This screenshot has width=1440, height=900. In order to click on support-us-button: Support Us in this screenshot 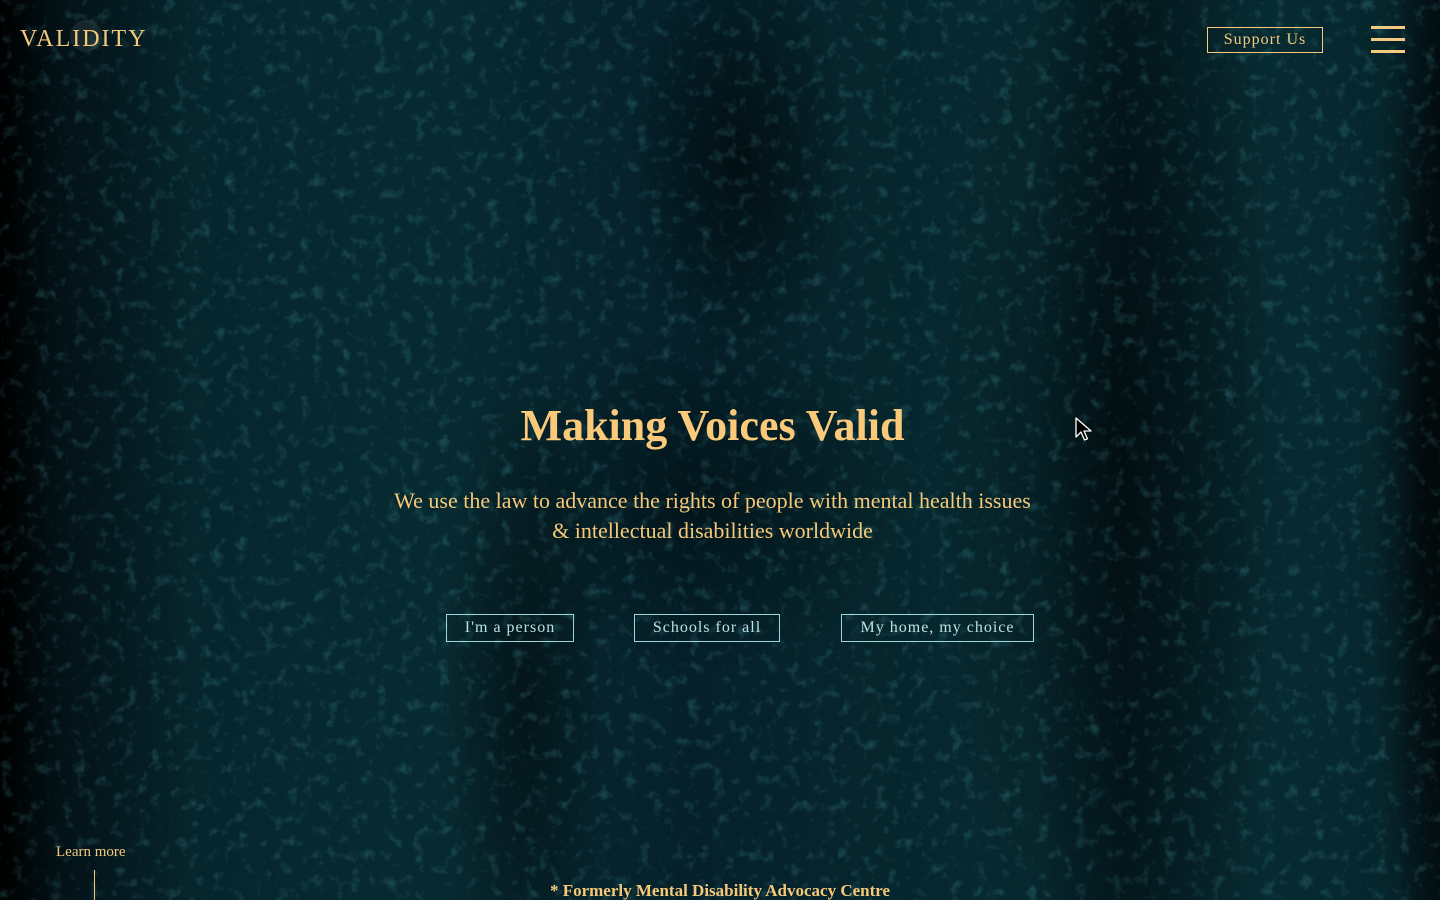, I will do `click(1265, 40)`.